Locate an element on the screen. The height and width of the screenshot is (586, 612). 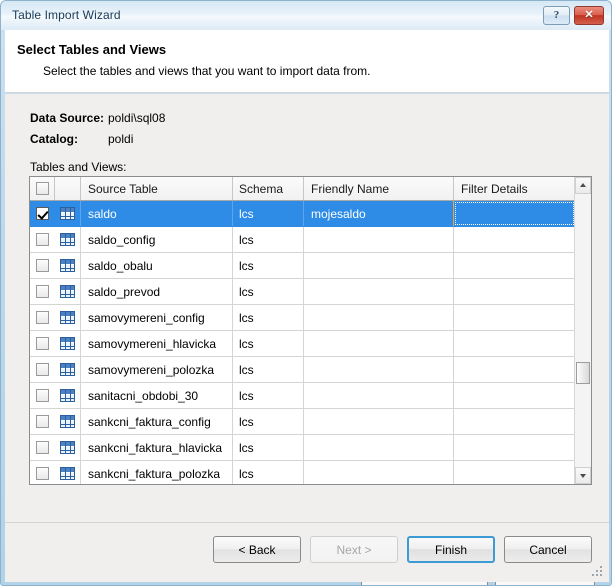
table-row: samovymereni_polozka lcs is located at coordinates (302, 370).